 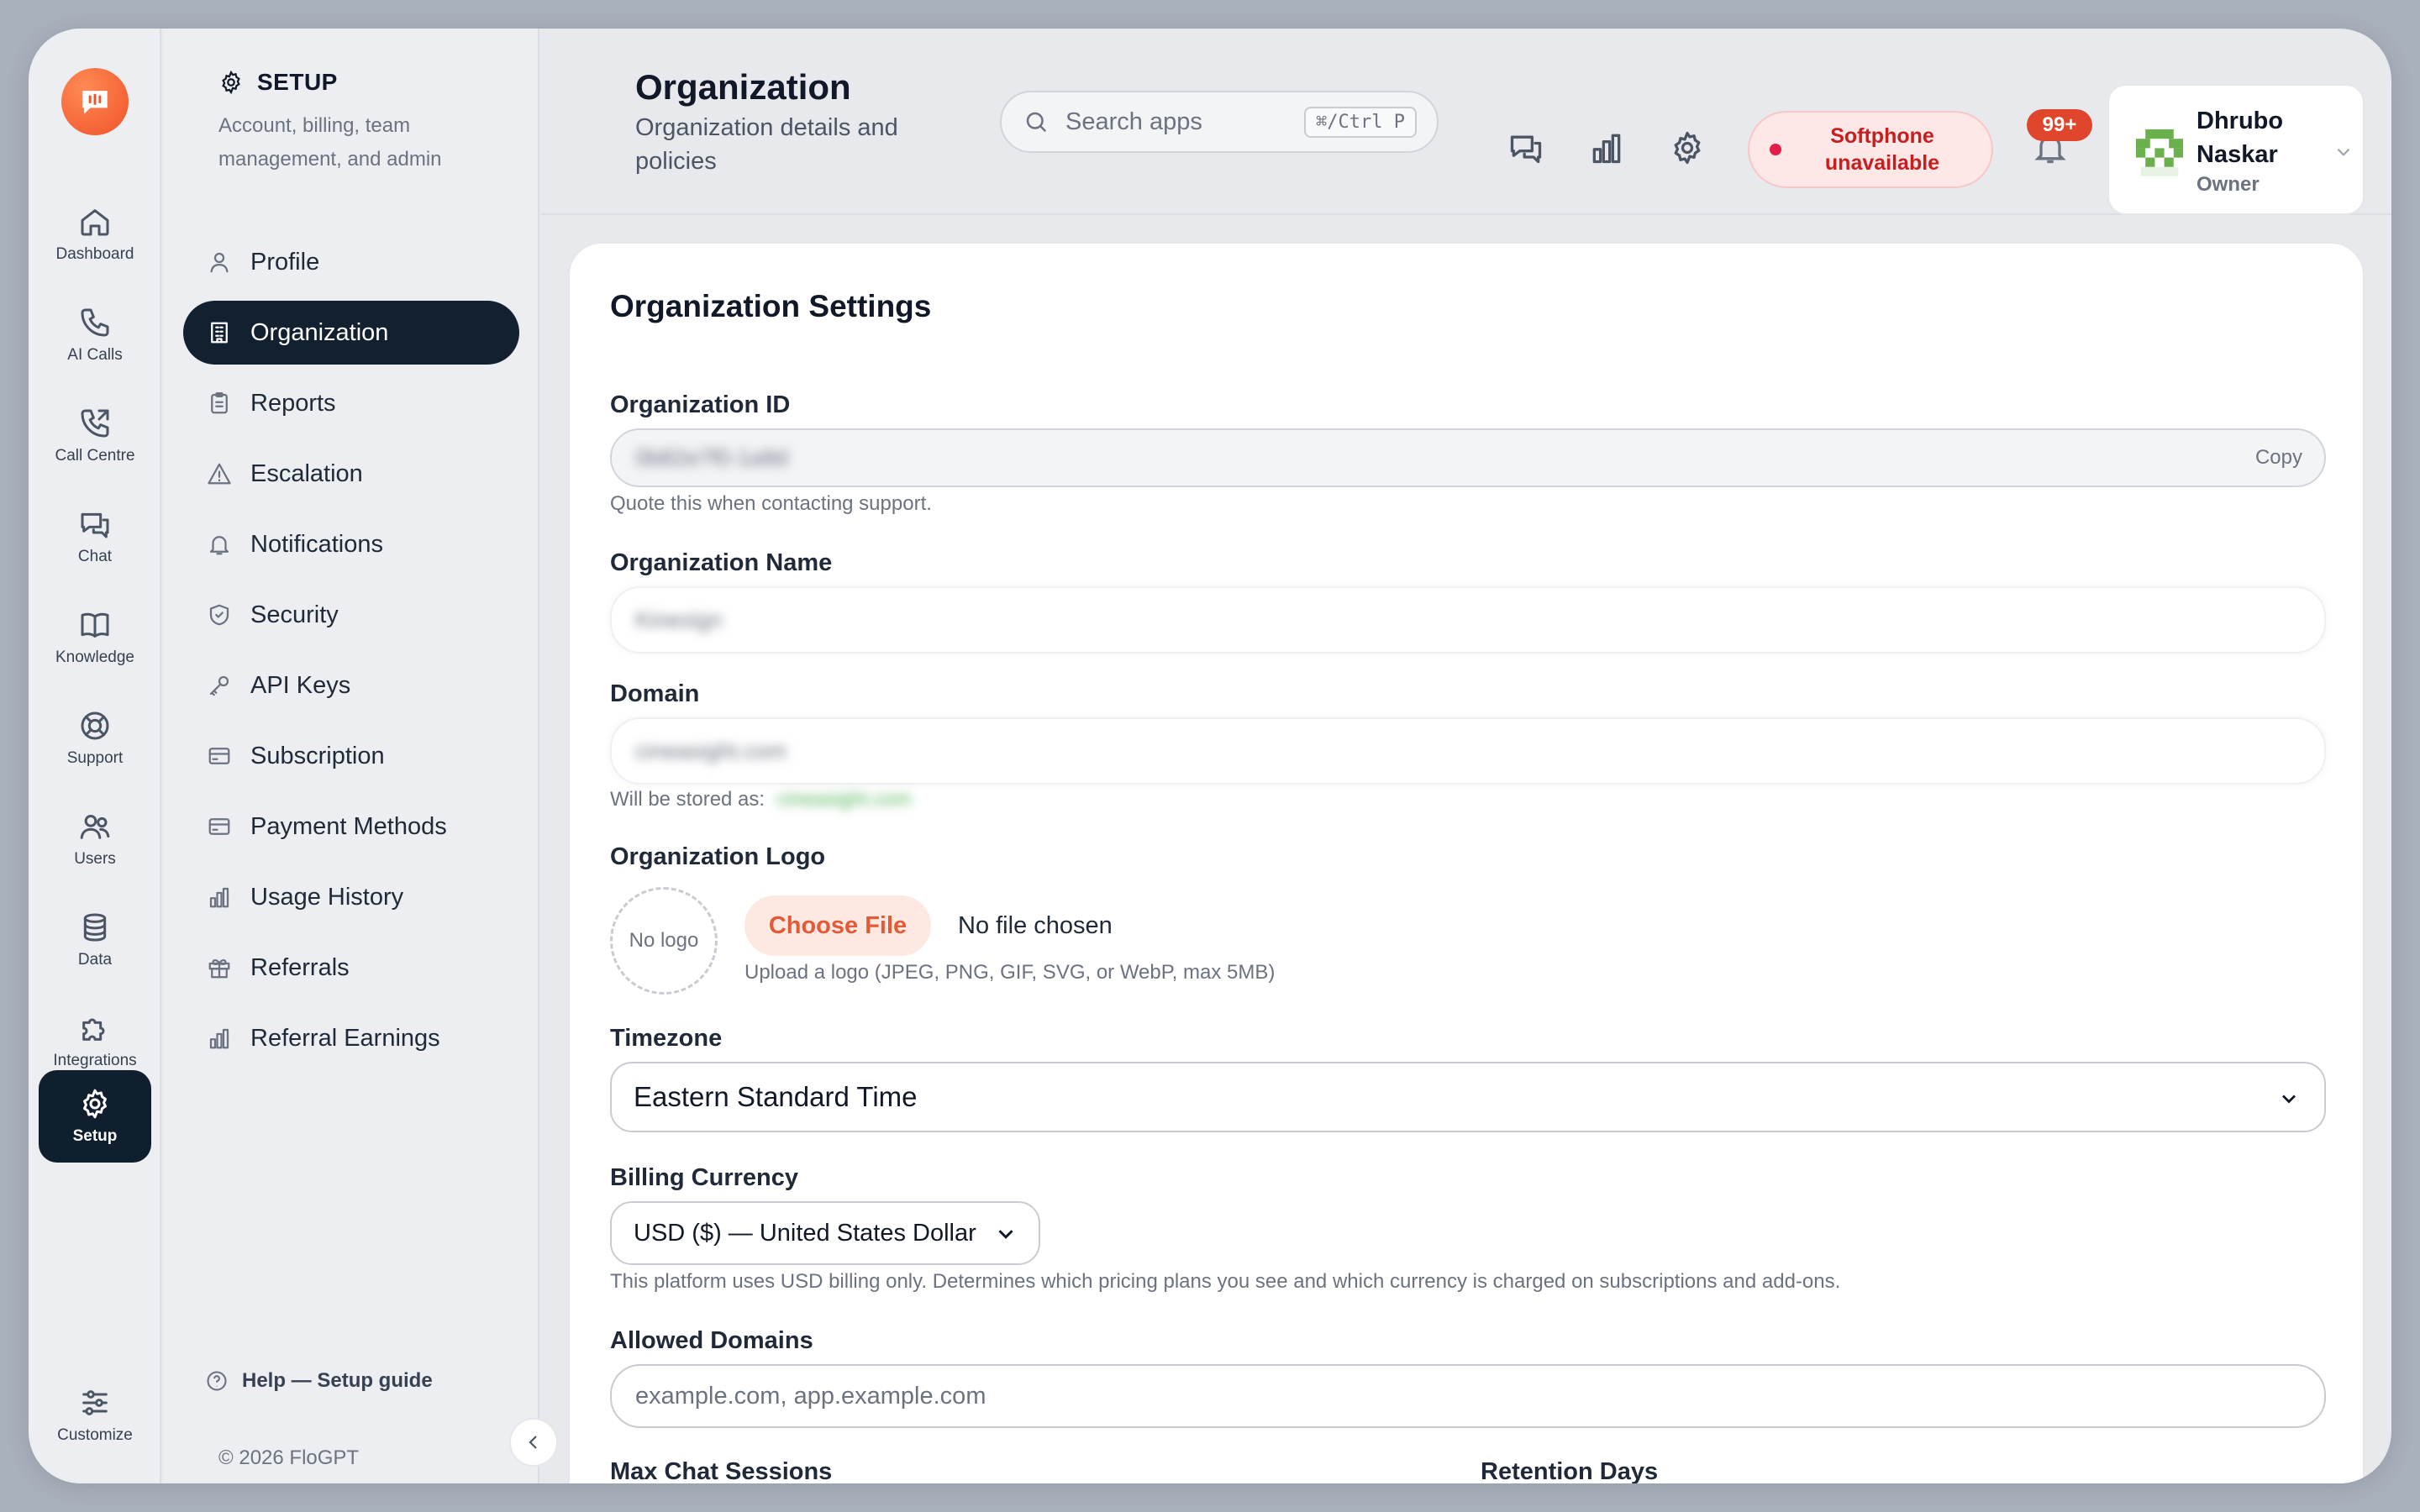 I want to click on org-id-value: 0b82e7f0-1a9d, so click(x=711, y=457).